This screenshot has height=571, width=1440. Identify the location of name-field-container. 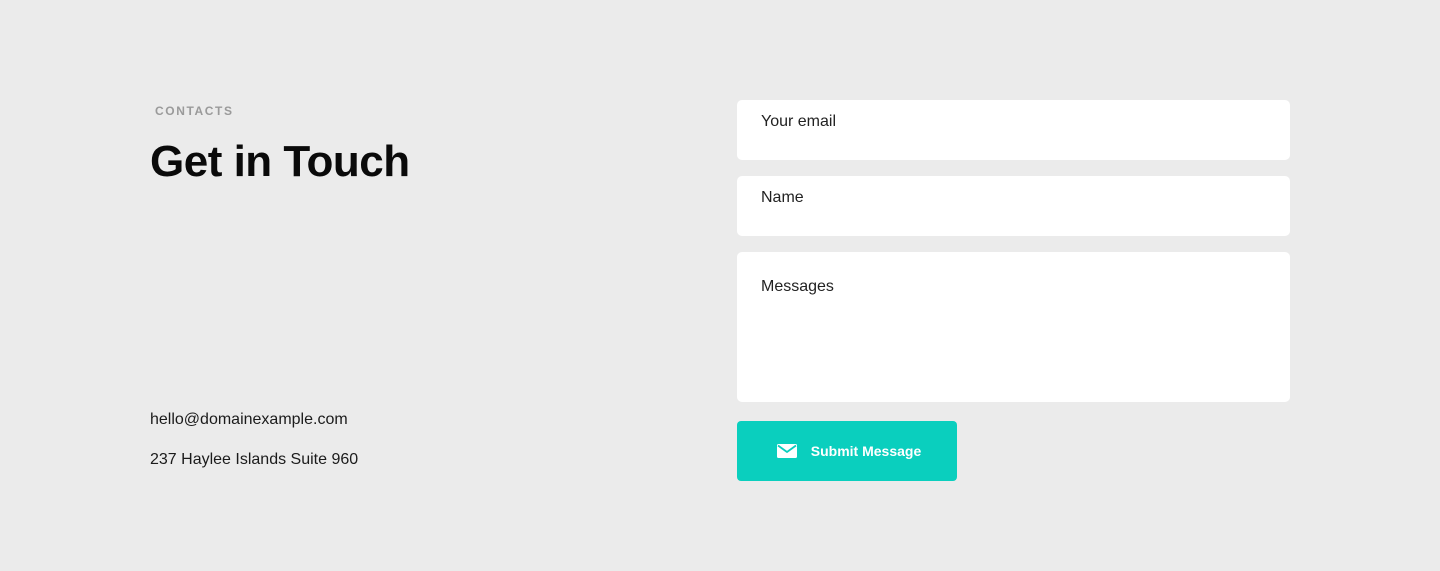
(1013, 206).